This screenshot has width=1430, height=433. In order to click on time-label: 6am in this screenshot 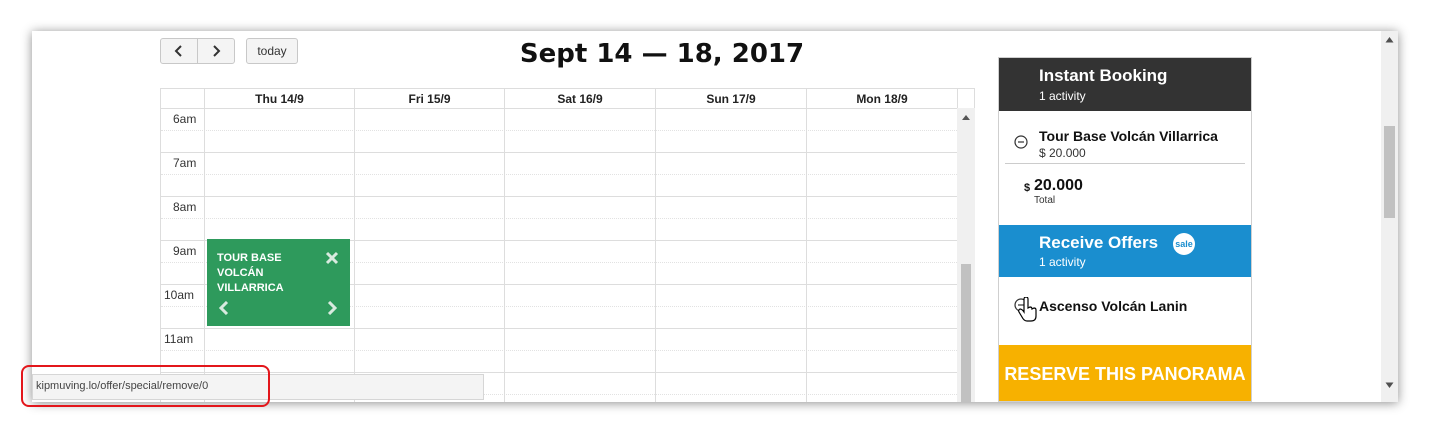, I will do `click(185, 119)`.